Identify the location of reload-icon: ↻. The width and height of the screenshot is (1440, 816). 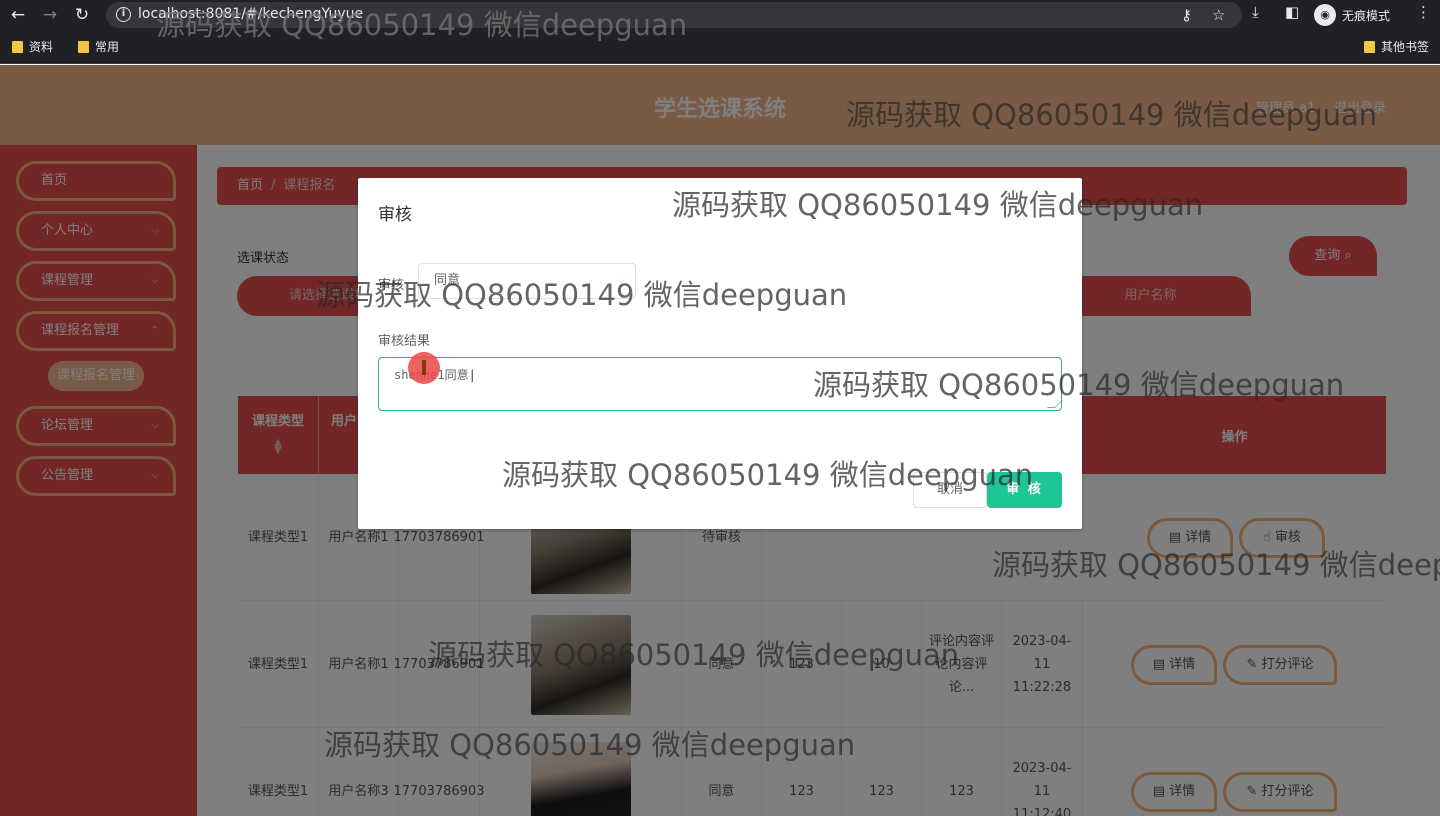
(82, 15).